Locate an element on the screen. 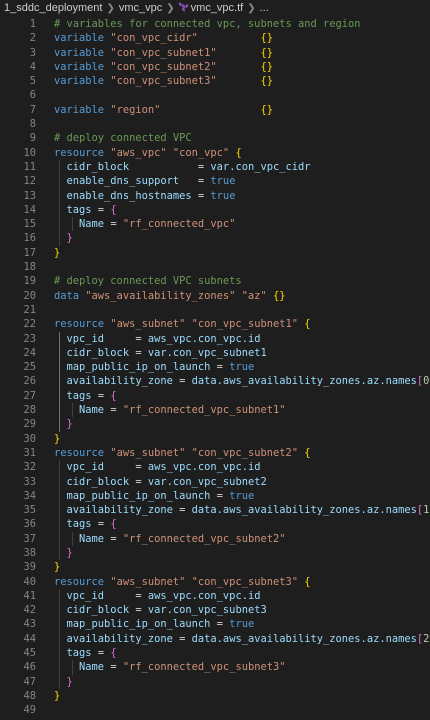 This screenshot has height=720, width=430. code-line: 25 map_public_ip_on_launch = true is located at coordinates (215, 367).